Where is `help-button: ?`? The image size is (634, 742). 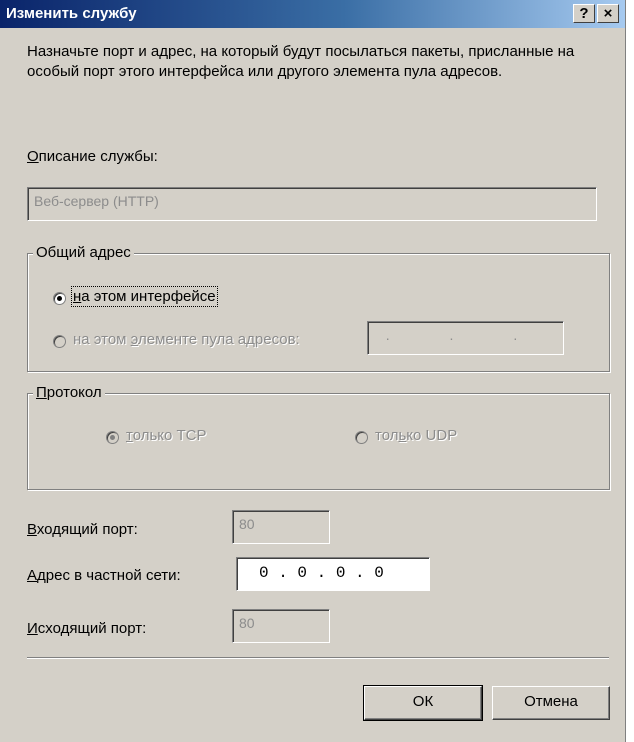 help-button: ? is located at coordinates (584, 13).